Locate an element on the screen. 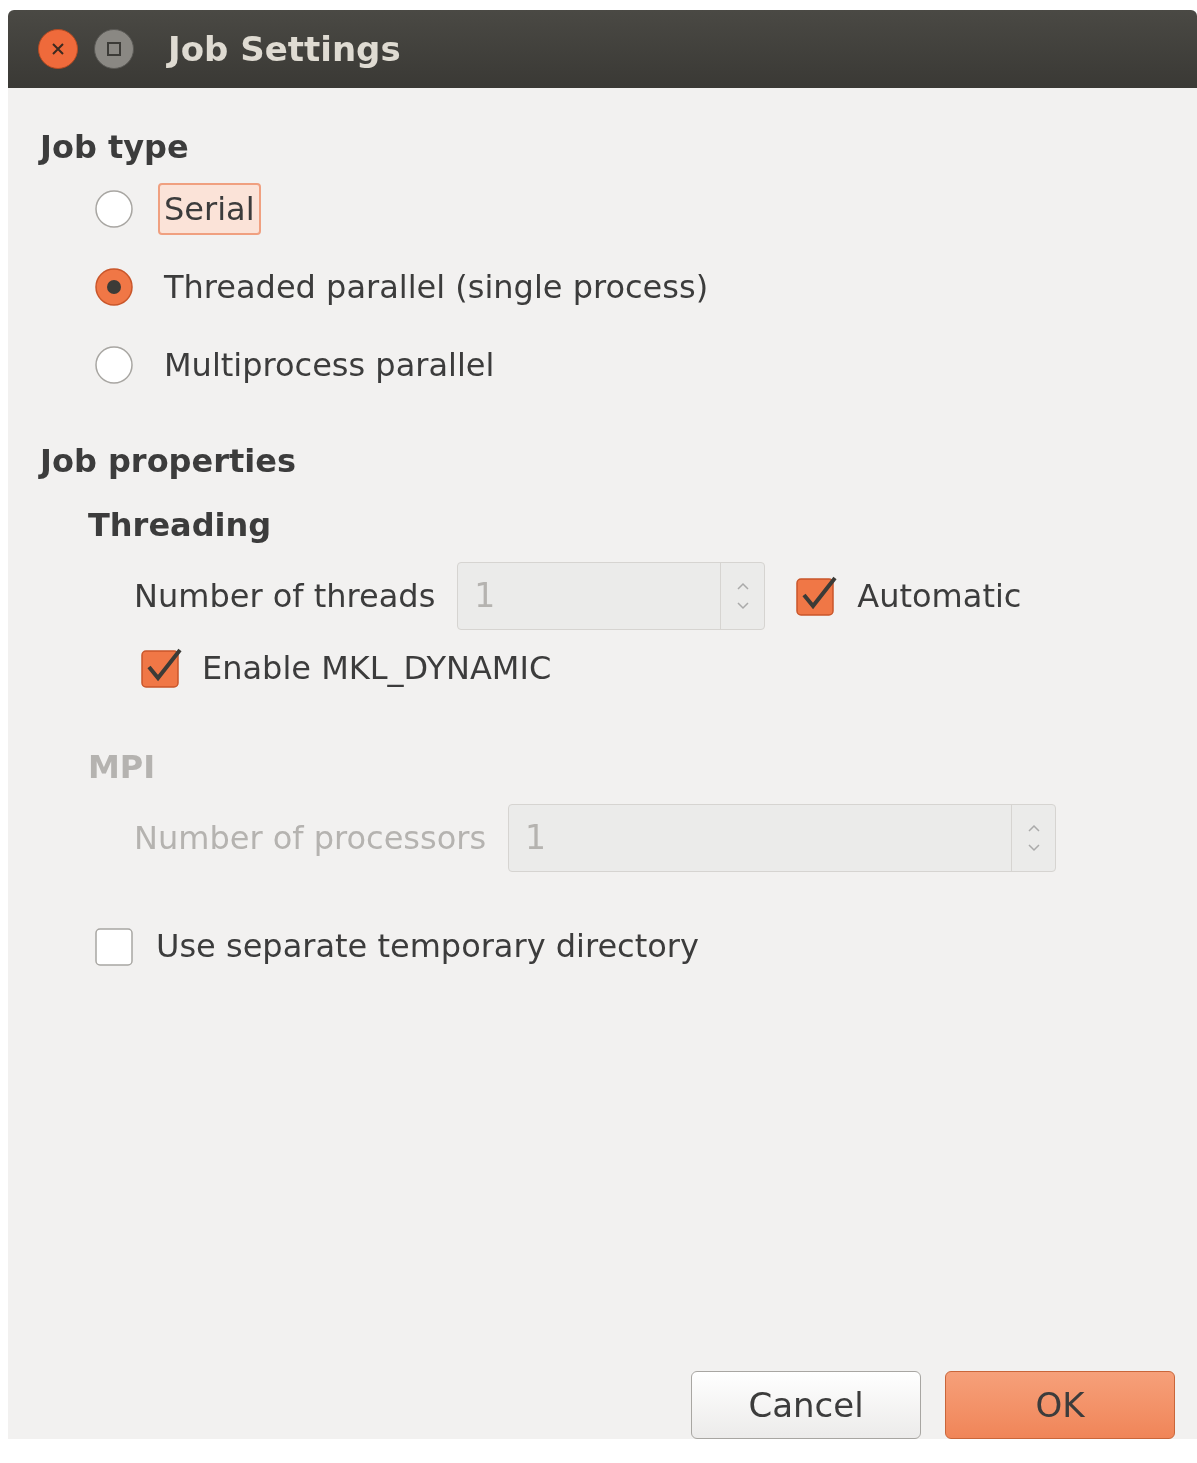 Image resolution: width=1197 pixels, height=1463 pixels. close-icon is located at coordinates (58, 49).